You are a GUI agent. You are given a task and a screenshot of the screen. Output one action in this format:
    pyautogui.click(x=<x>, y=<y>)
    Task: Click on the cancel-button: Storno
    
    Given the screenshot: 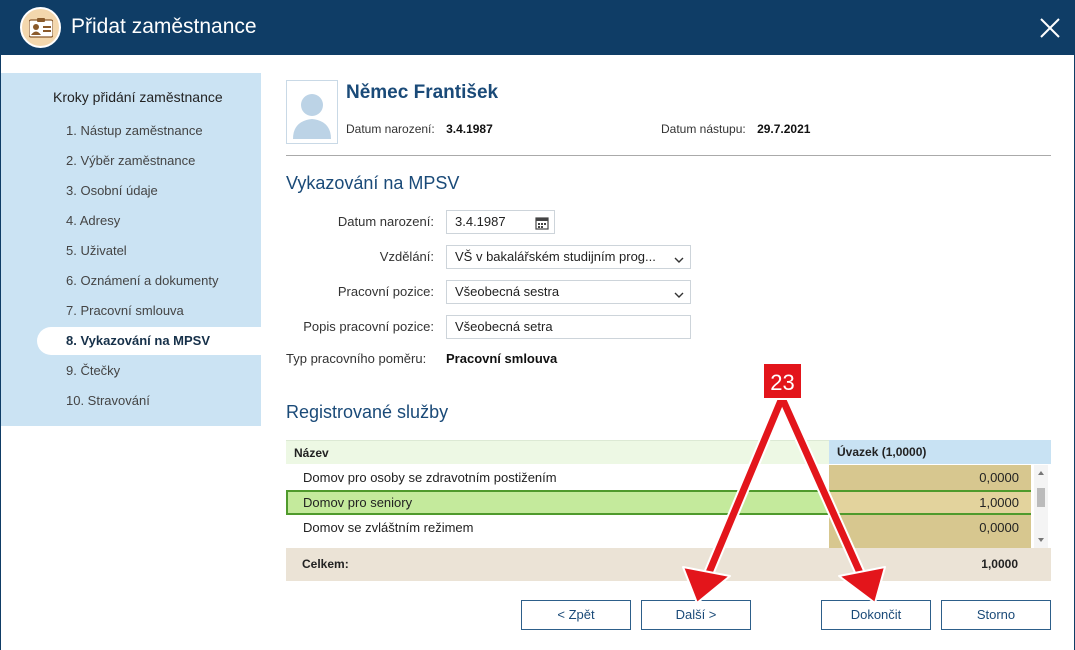 What is the action you would take?
    pyautogui.click(x=996, y=615)
    